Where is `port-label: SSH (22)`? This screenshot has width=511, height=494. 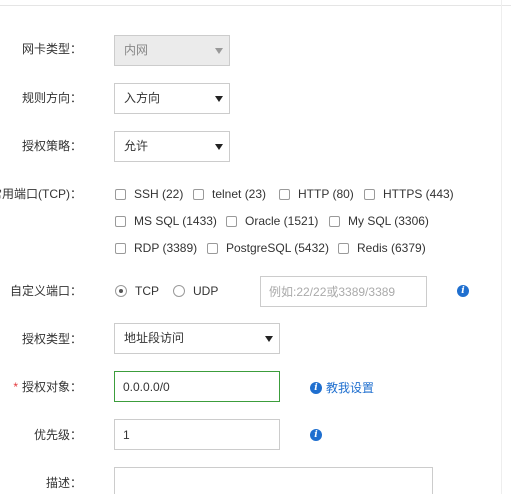 port-label: SSH (22) is located at coordinates (159, 194).